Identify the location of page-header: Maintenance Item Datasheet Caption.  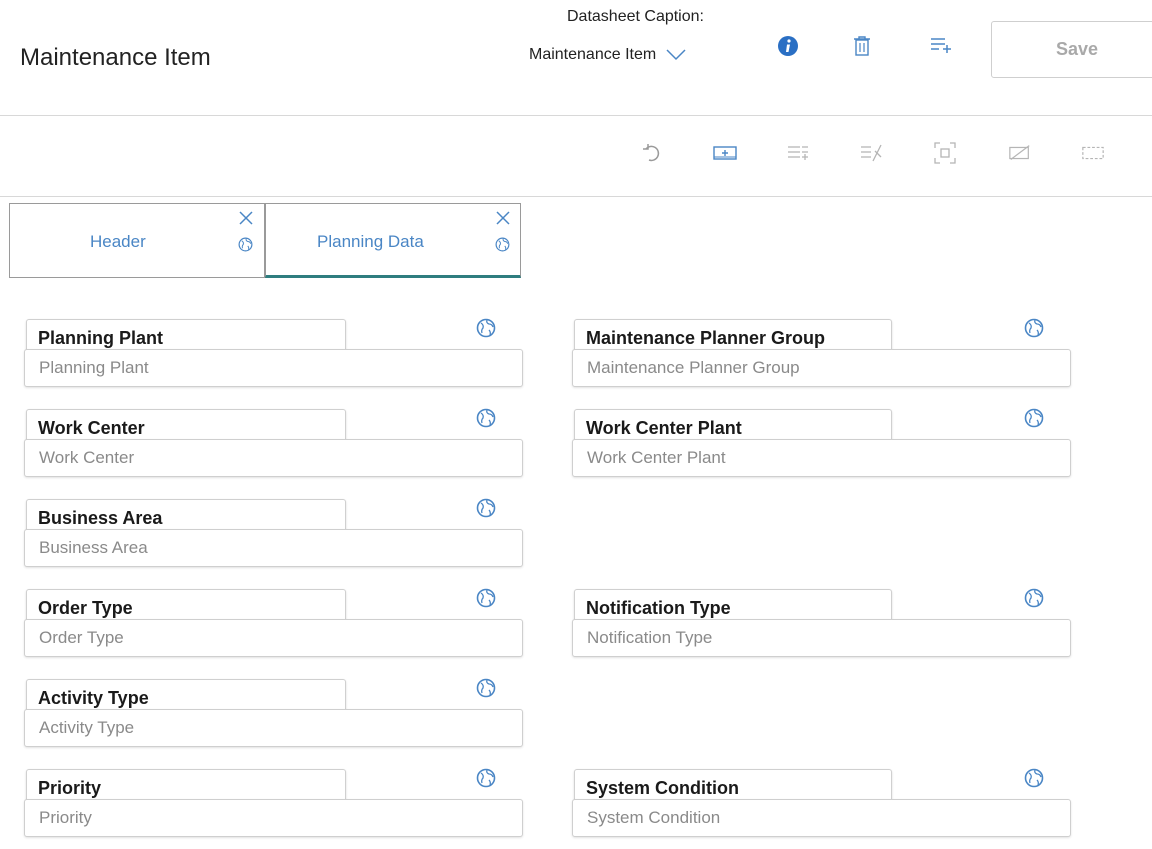
(576, 57).